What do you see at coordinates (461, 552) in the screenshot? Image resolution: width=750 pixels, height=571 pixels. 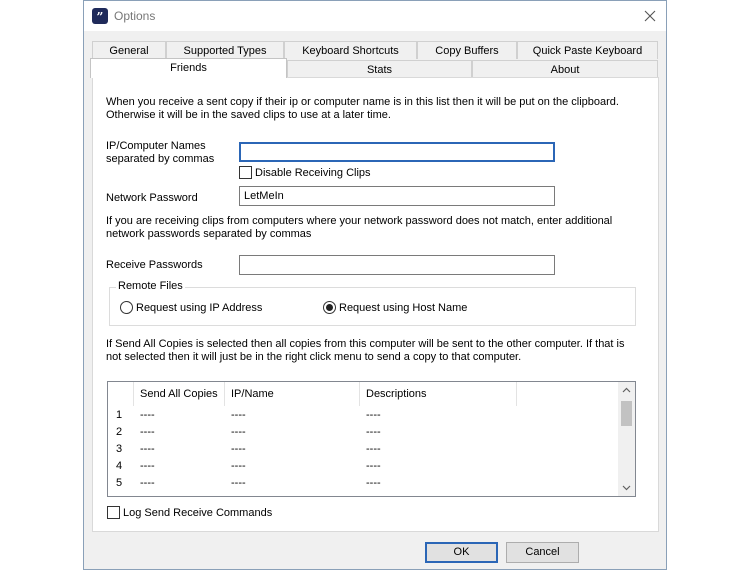 I see `ok-button: OK` at bounding box center [461, 552].